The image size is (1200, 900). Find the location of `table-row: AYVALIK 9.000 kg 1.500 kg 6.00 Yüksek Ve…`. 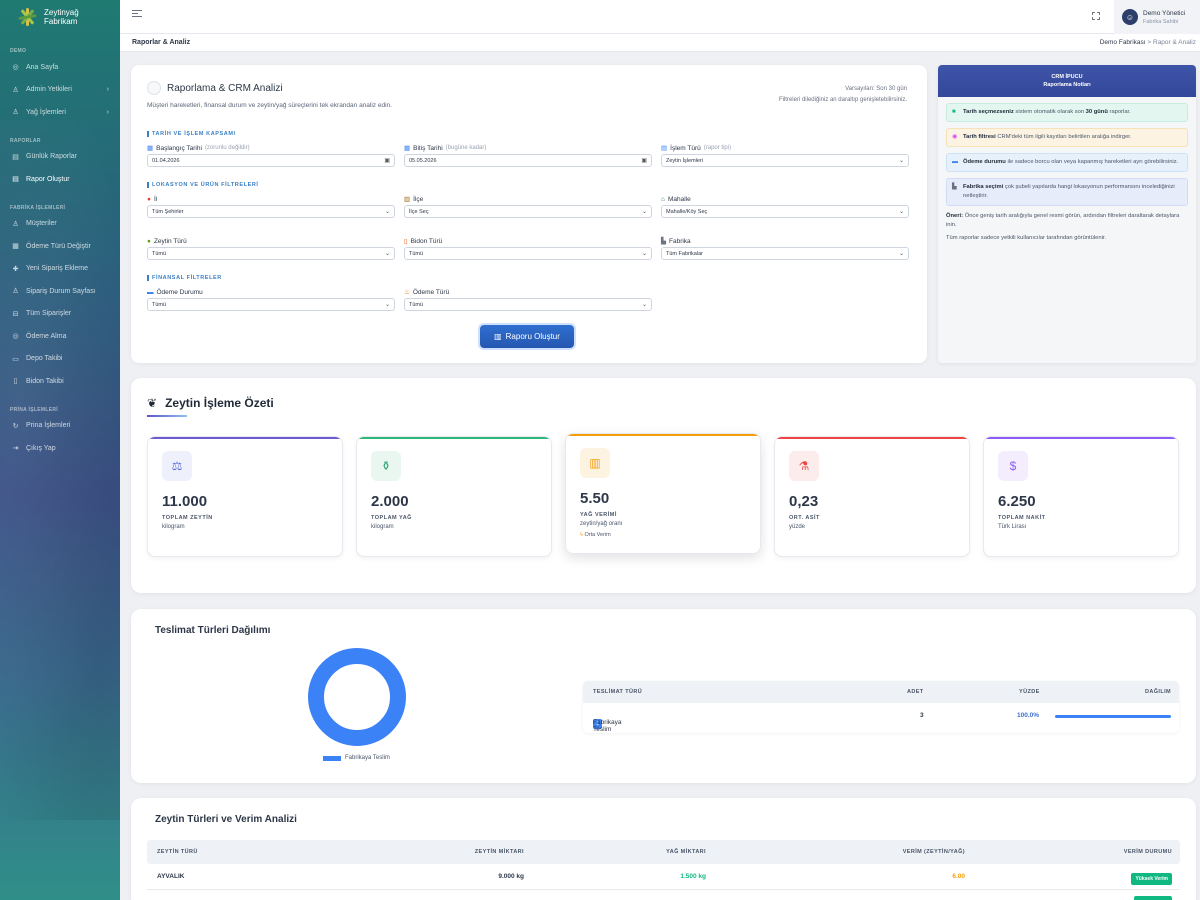

table-row: AYVALIK 9.000 kg 1.500 kg 6.00 Yüksek Ve… is located at coordinates (663, 877).